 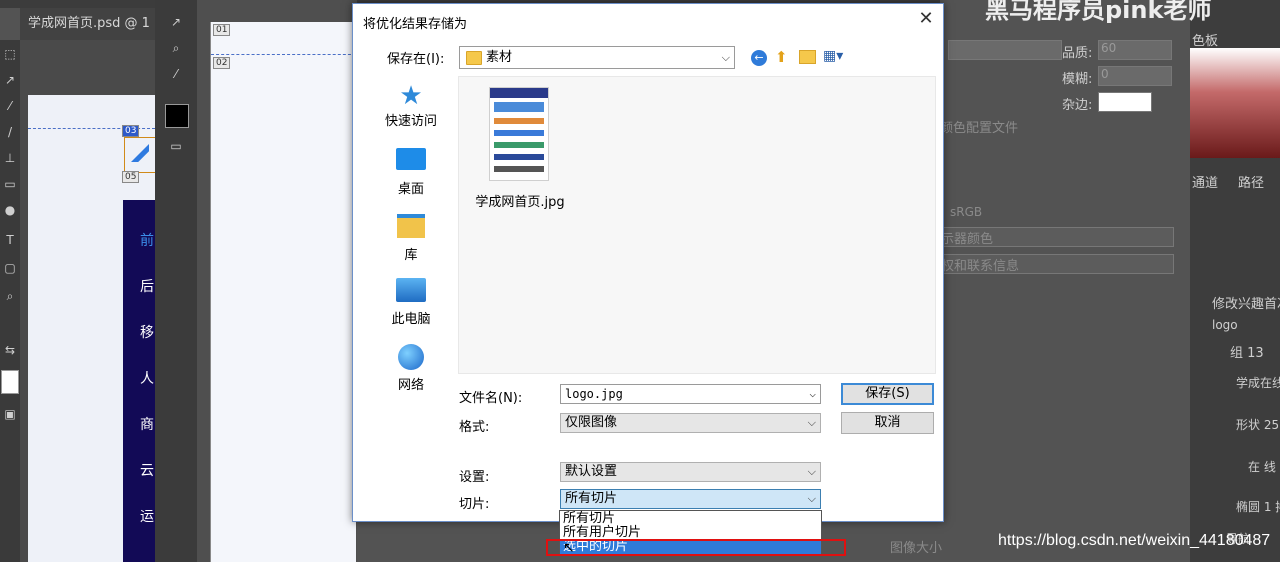 What do you see at coordinates (1235, 103) in the screenshot?
I see `color-picker-field` at bounding box center [1235, 103].